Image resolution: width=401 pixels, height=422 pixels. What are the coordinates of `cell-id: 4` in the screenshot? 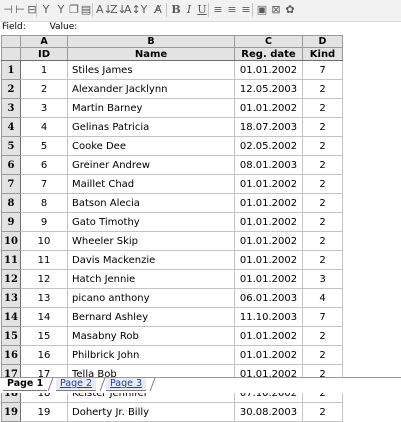 It's located at (44, 127).